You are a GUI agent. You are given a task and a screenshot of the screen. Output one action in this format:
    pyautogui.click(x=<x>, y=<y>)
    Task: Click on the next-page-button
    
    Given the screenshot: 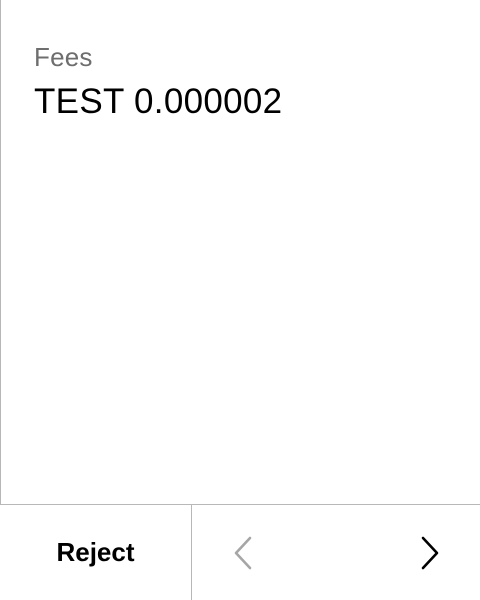 What is the action you would take?
    pyautogui.click(x=430, y=552)
    